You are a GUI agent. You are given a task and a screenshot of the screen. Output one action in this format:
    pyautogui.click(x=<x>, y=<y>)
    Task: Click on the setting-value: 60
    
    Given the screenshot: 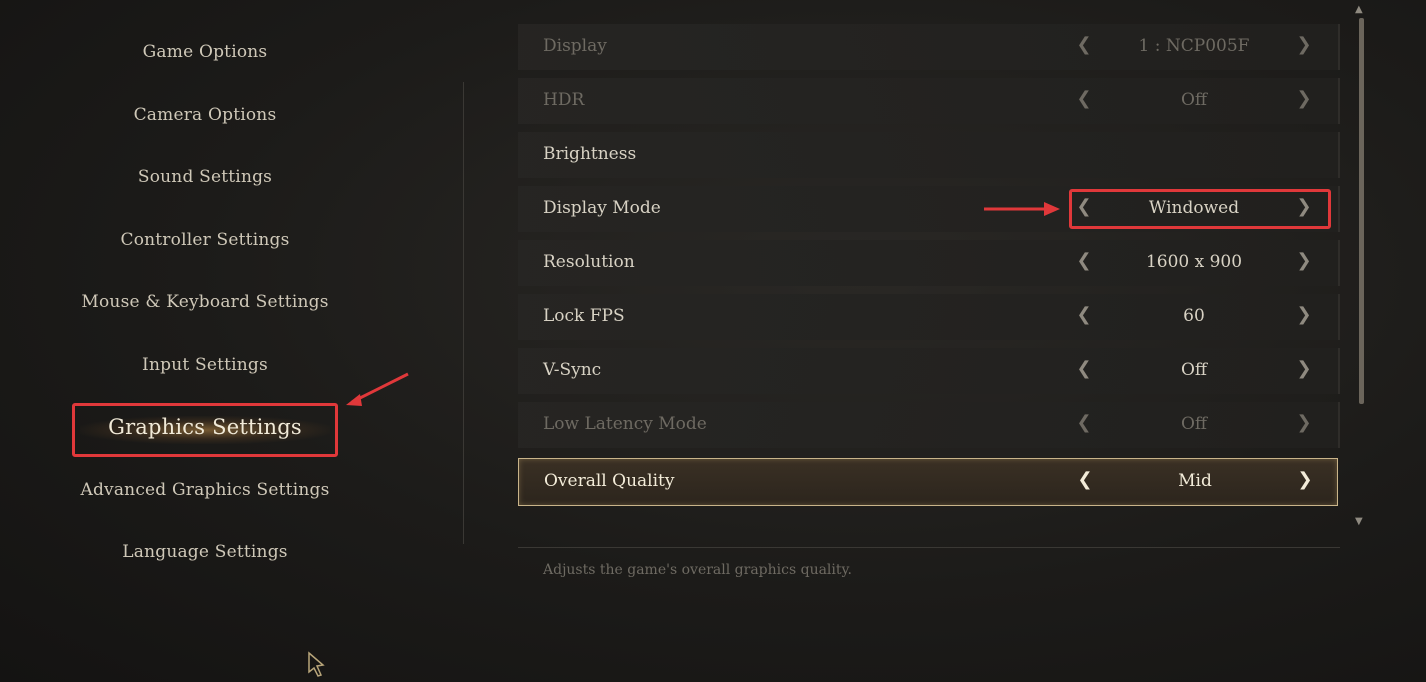 What is the action you would take?
    pyautogui.click(x=1194, y=316)
    